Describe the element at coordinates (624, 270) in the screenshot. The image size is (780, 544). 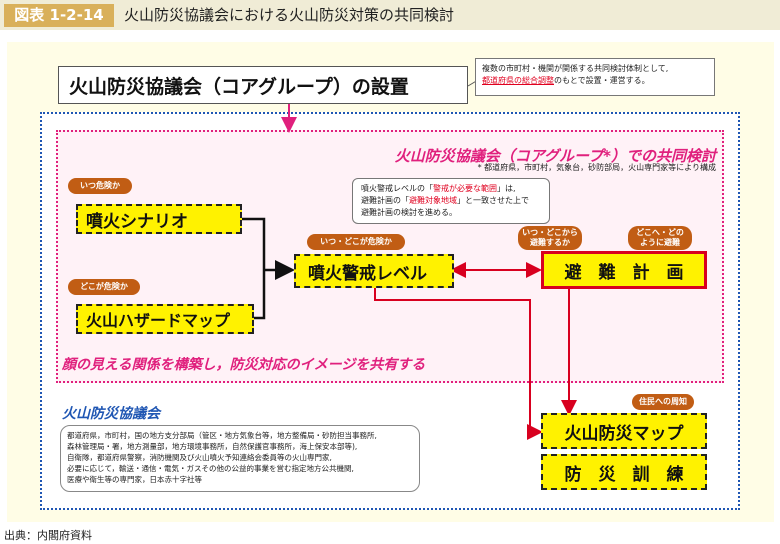
I see `evacuation-plan-box: 避 難 計 画` at that location.